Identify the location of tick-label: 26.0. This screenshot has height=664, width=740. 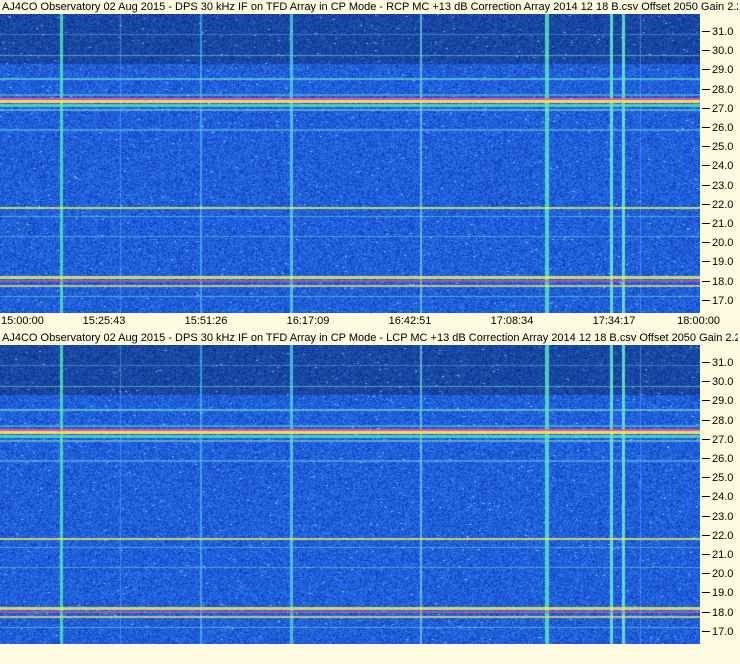
(723, 128).